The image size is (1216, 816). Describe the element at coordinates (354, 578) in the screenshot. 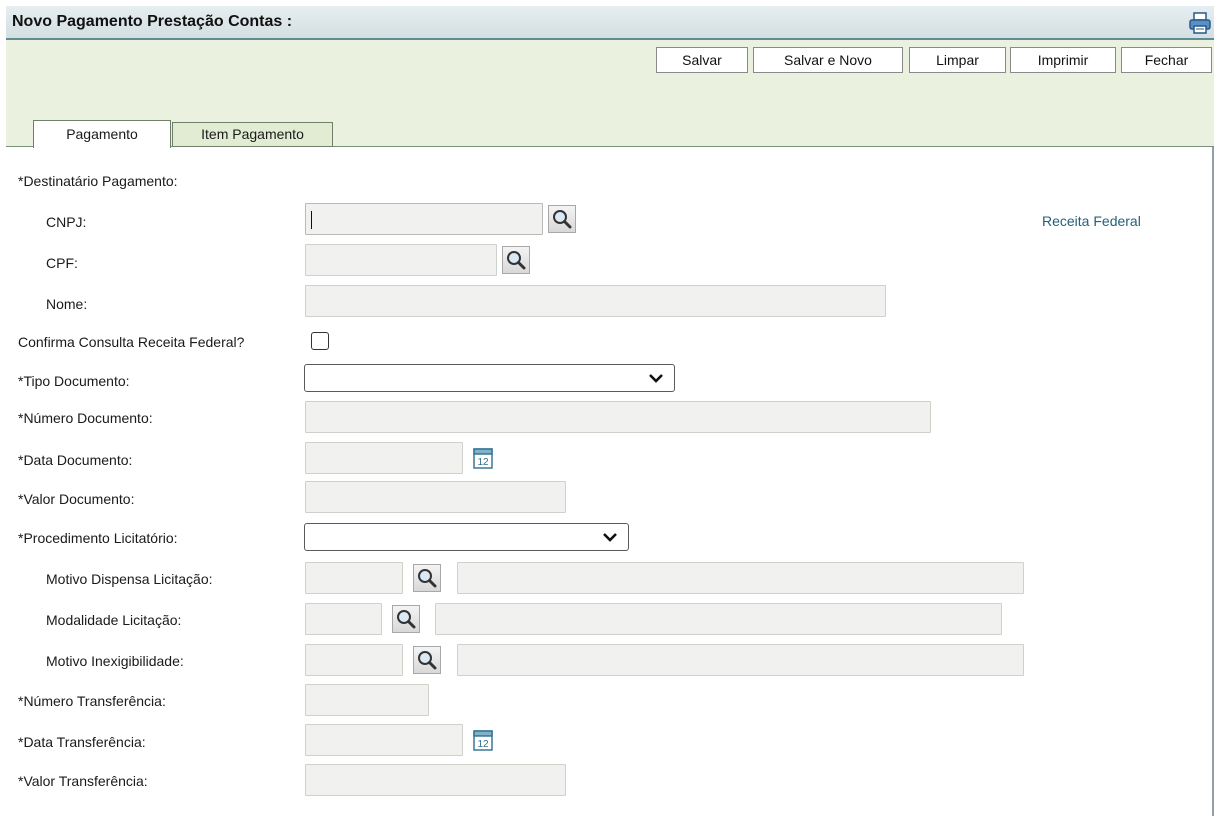

I see `motivo-dispensa-code-input` at that location.